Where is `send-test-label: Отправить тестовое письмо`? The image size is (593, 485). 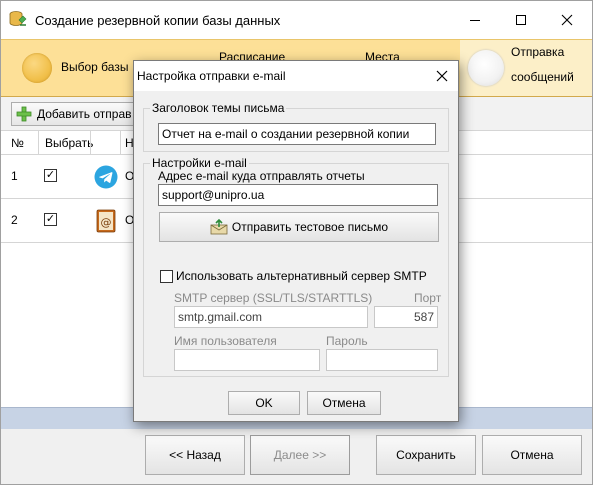 send-test-label: Отправить тестовое письмо is located at coordinates (310, 227).